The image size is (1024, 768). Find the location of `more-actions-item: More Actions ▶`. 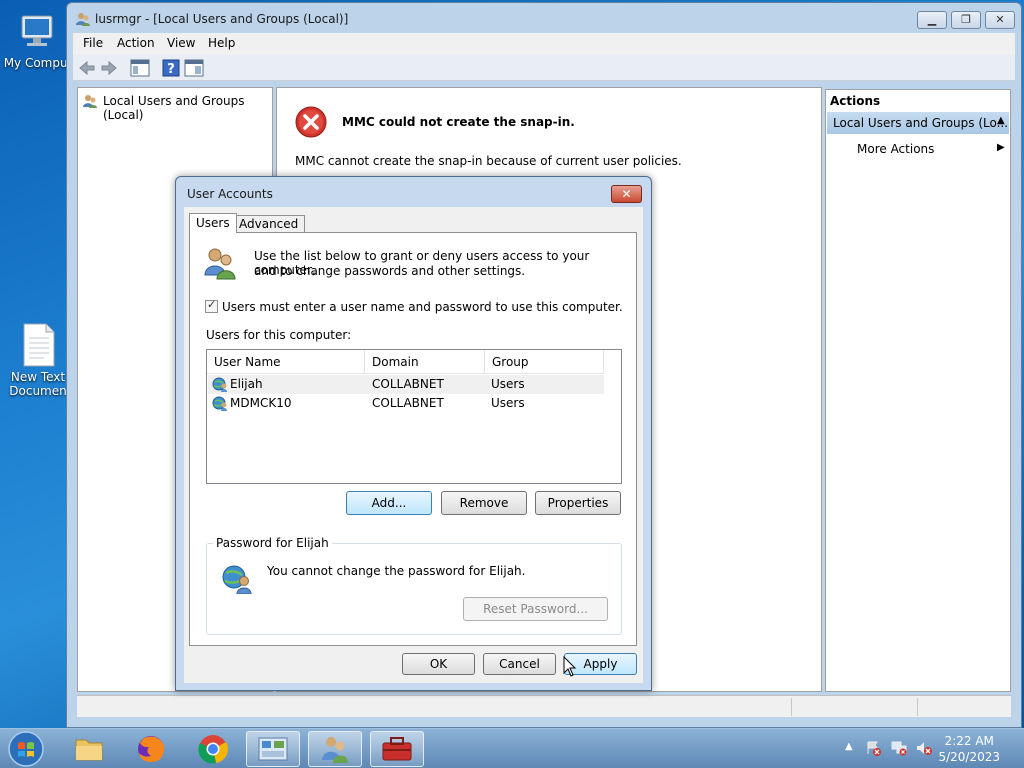

more-actions-item: More Actions ▶ is located at coordinates (918, 150).